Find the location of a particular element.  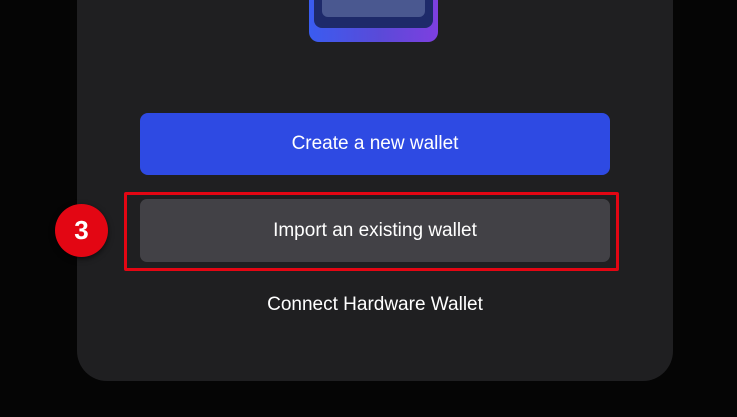

step-number-badge: 3 is located at coordinates (81, 230).